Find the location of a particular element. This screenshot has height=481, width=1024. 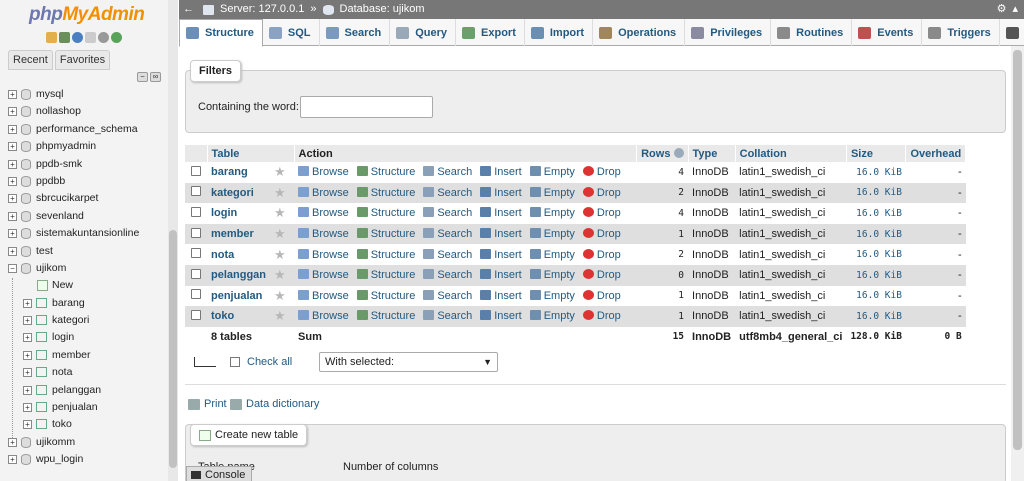

nav-scrollbar-thumb is located at coordinates (173, 349).